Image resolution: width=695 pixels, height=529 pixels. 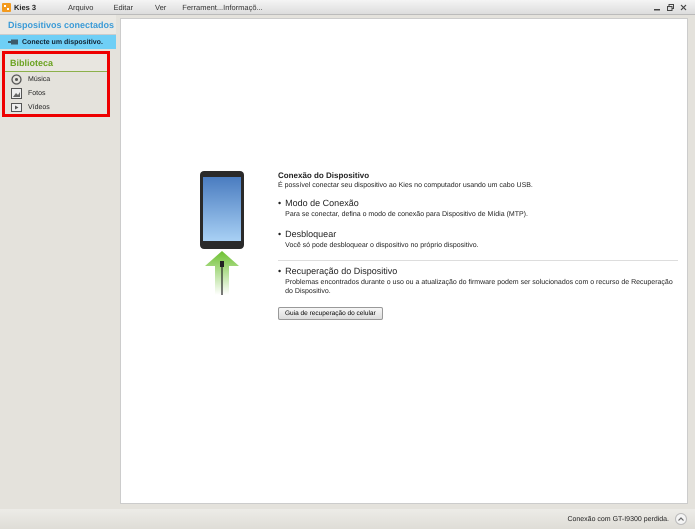 What do you see at coordinates (16, 79) in the screenshot?
I see `disc-icon` at bounding box center [16, 79].